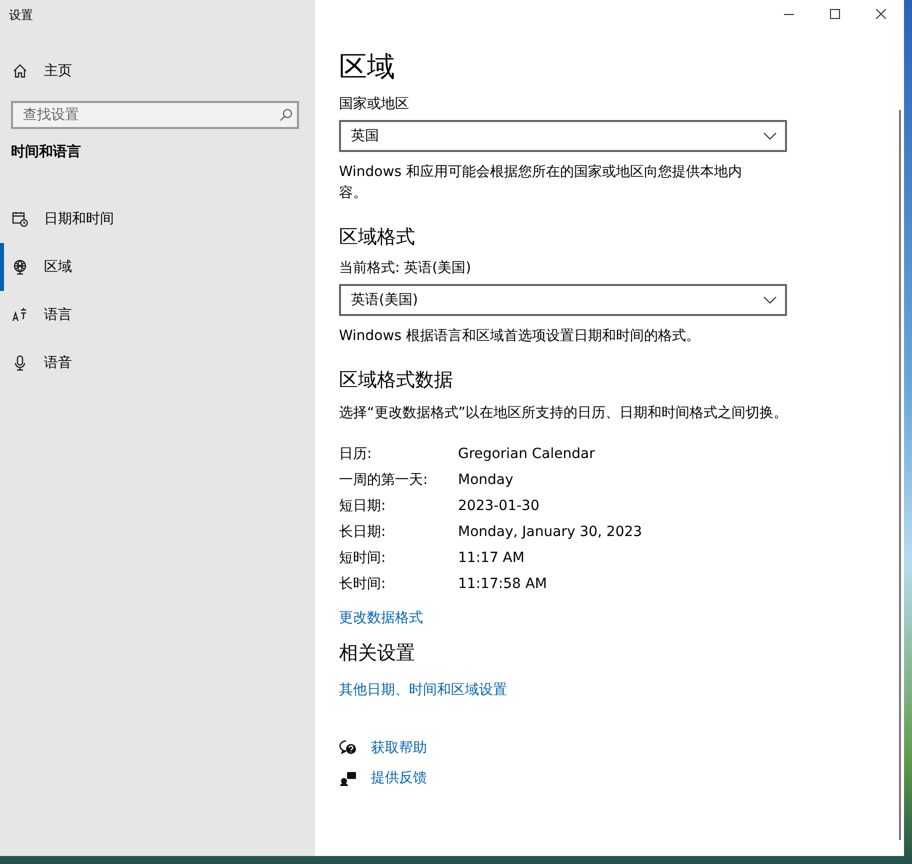 This screenshot has width=912, height=864. What do you see at coordinates (486, 480) in the screenshot?
I see `field-value: Monday` at bounding box center [486, 480].